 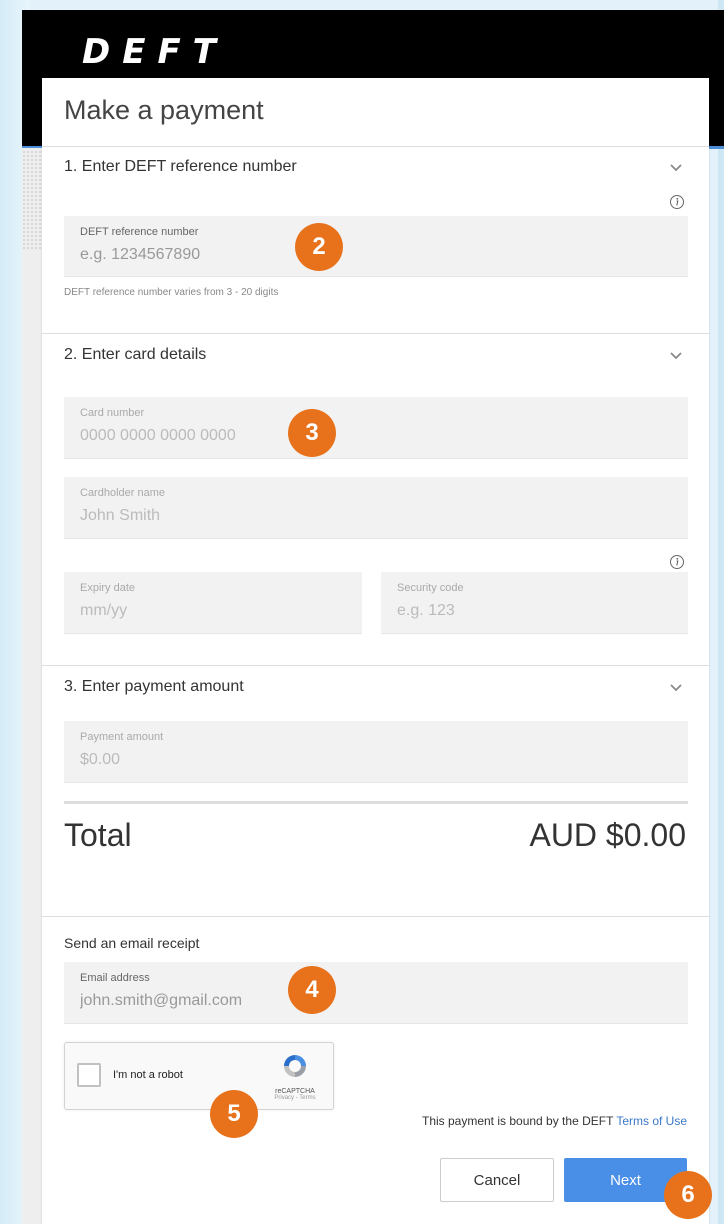 I want to click on section-heading-card: 2. Enter card details, so click(x=135, y=355).